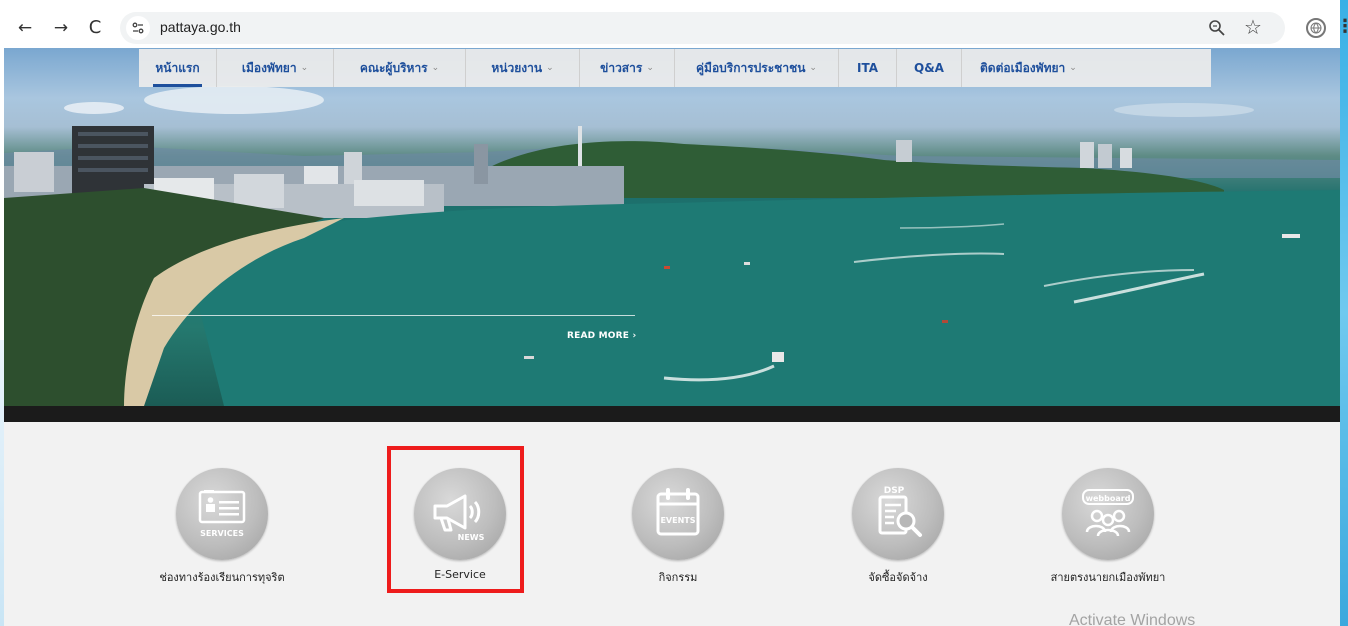 The width and height of the screenshot is (1348, 626). Describe the element at coordinates (1023, 67) in the screenshot. I see `nav-item-label: ติดต่อเมืองพัทยา` at that location.